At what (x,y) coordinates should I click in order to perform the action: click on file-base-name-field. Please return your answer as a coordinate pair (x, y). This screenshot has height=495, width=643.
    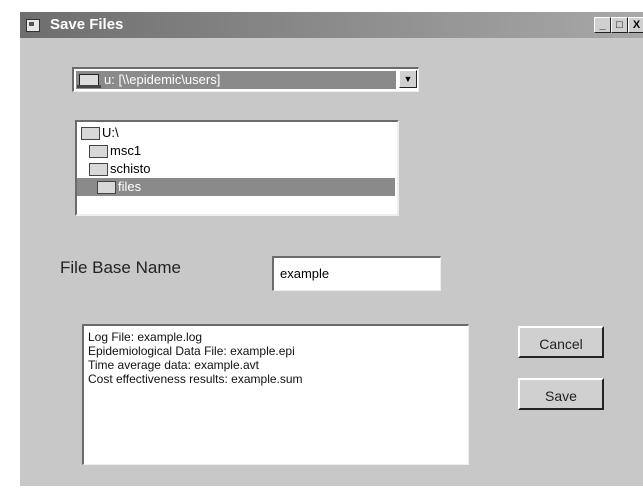
    Looking at the image, I should click on (356, 273).